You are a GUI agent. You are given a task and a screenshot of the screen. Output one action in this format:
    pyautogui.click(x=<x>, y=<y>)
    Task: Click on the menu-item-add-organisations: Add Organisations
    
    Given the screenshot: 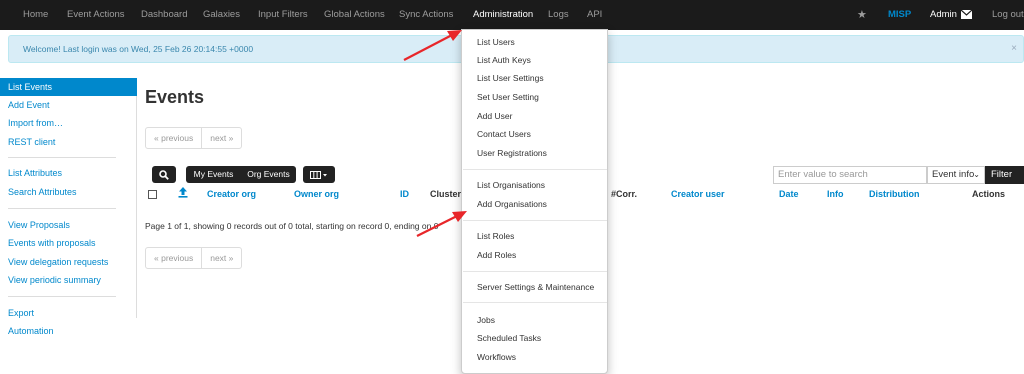 What is the action you would take?
    pyautogui.click(x=534, y=204)
    